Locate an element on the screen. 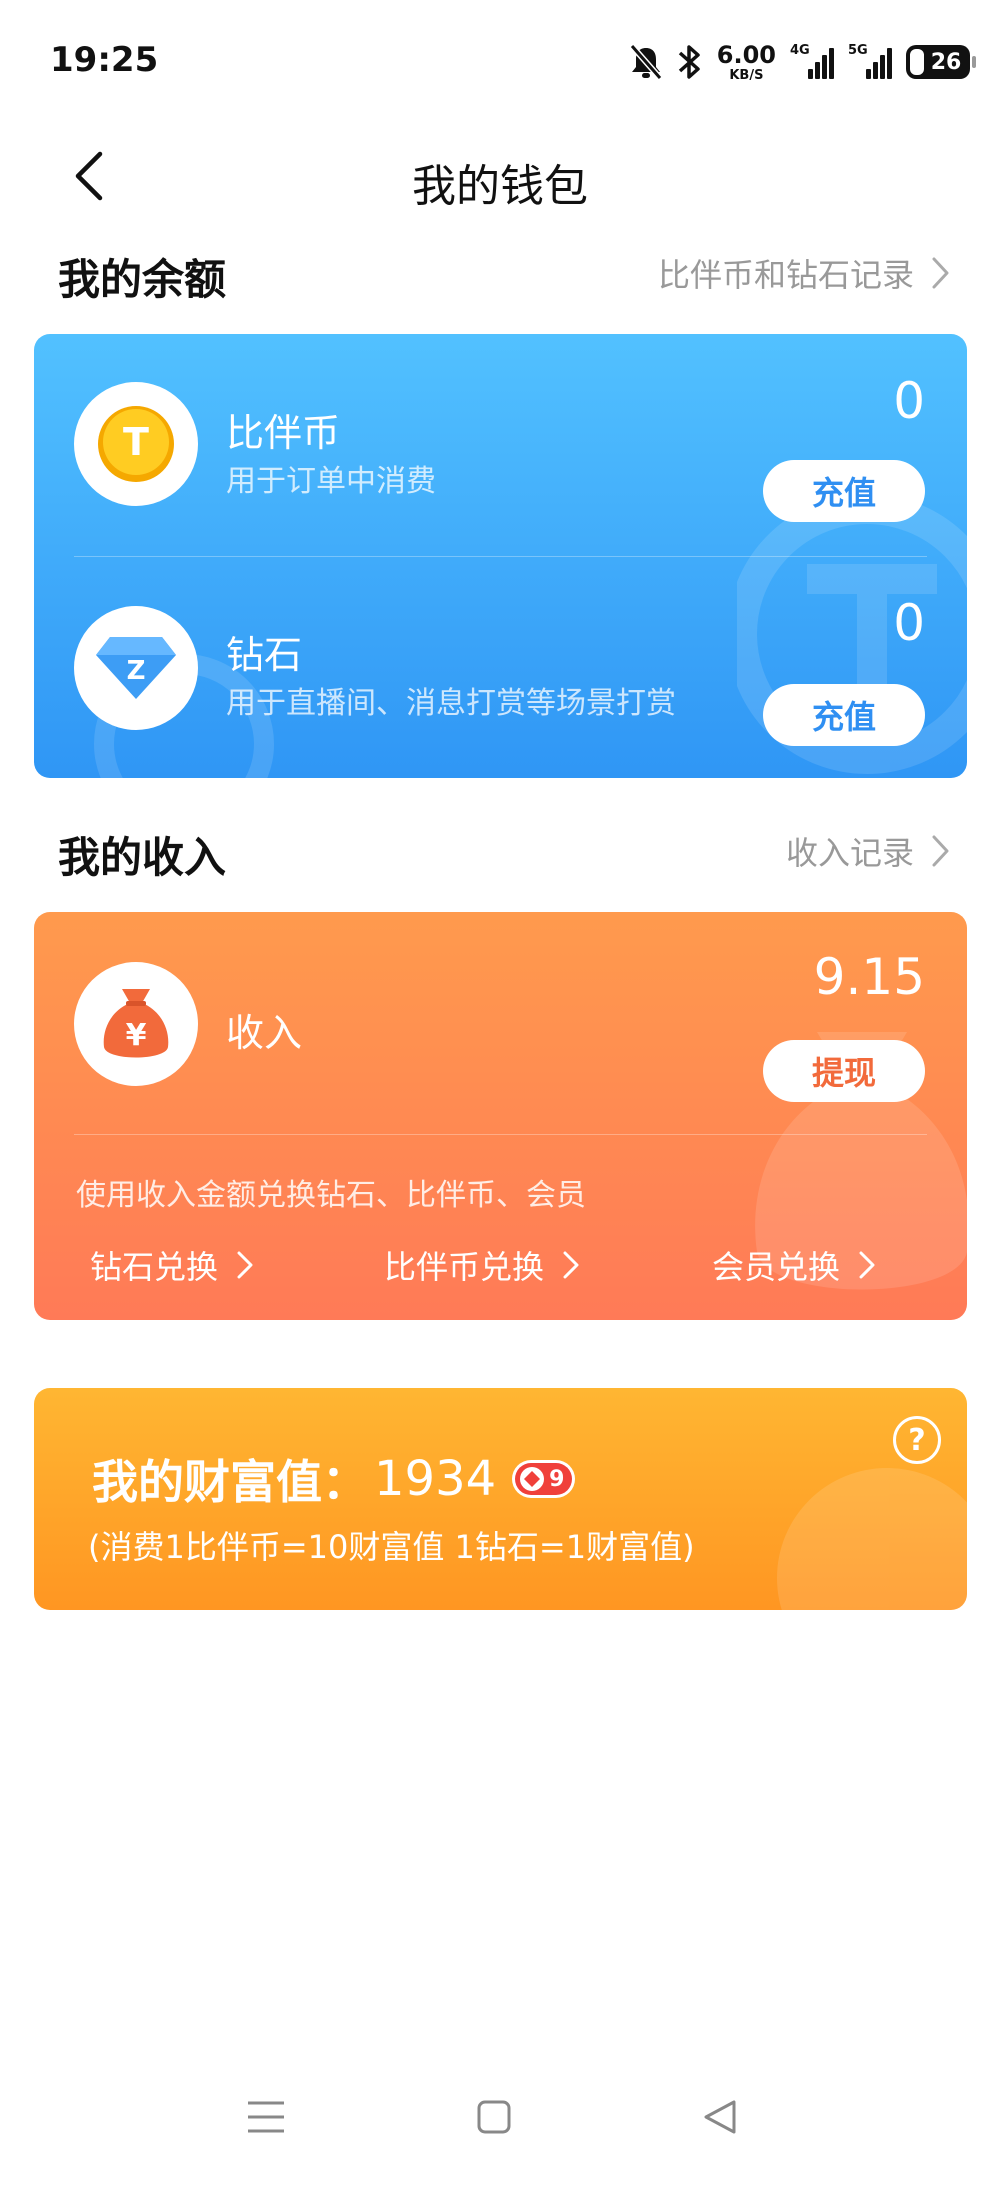 The width and height of the screenshot is (1000, 2187). diamond-recharge-button: 充值 is located at coordinates (844, 715).